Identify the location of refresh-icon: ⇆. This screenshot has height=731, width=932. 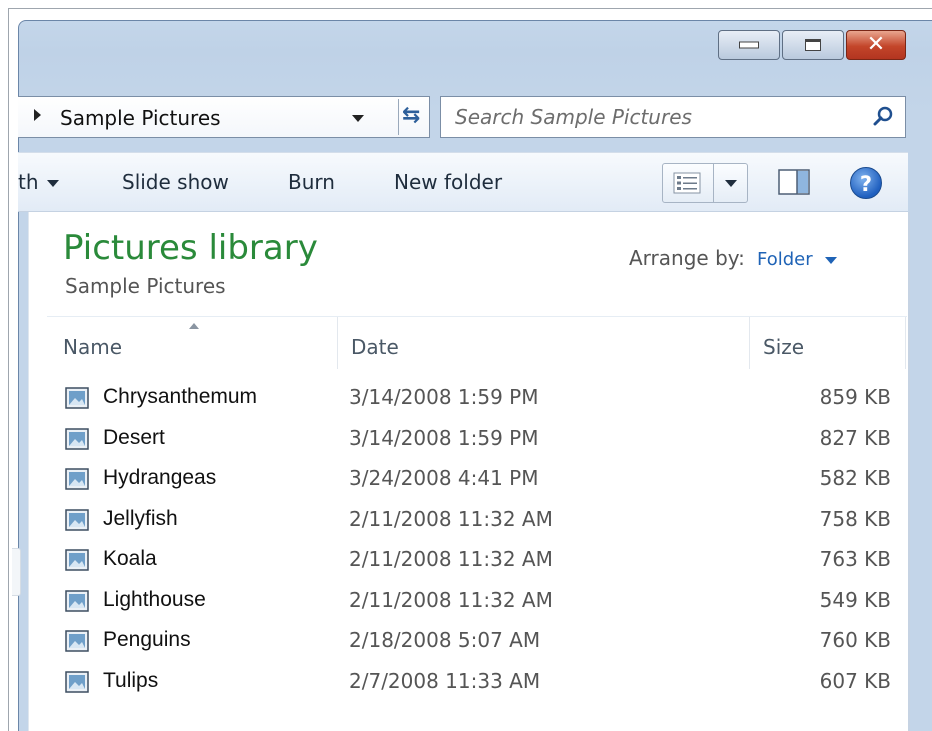
(411, 115).